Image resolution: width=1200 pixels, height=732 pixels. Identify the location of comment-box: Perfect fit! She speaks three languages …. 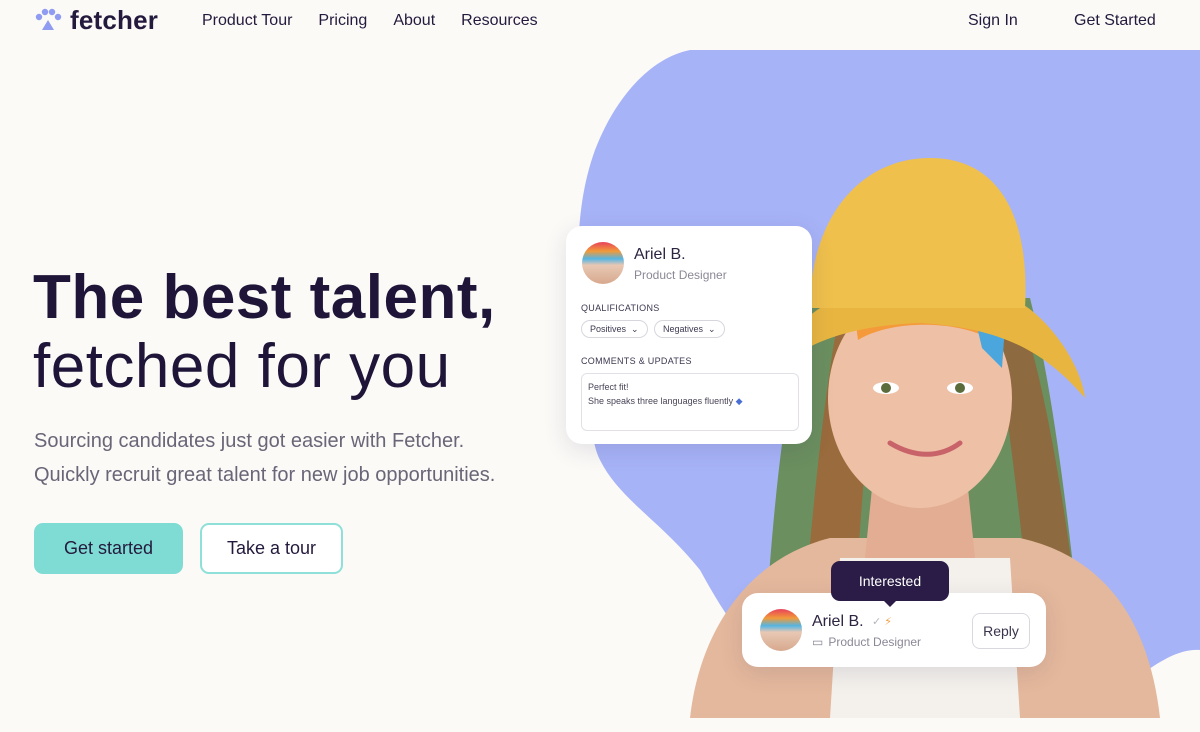
(690, 402).